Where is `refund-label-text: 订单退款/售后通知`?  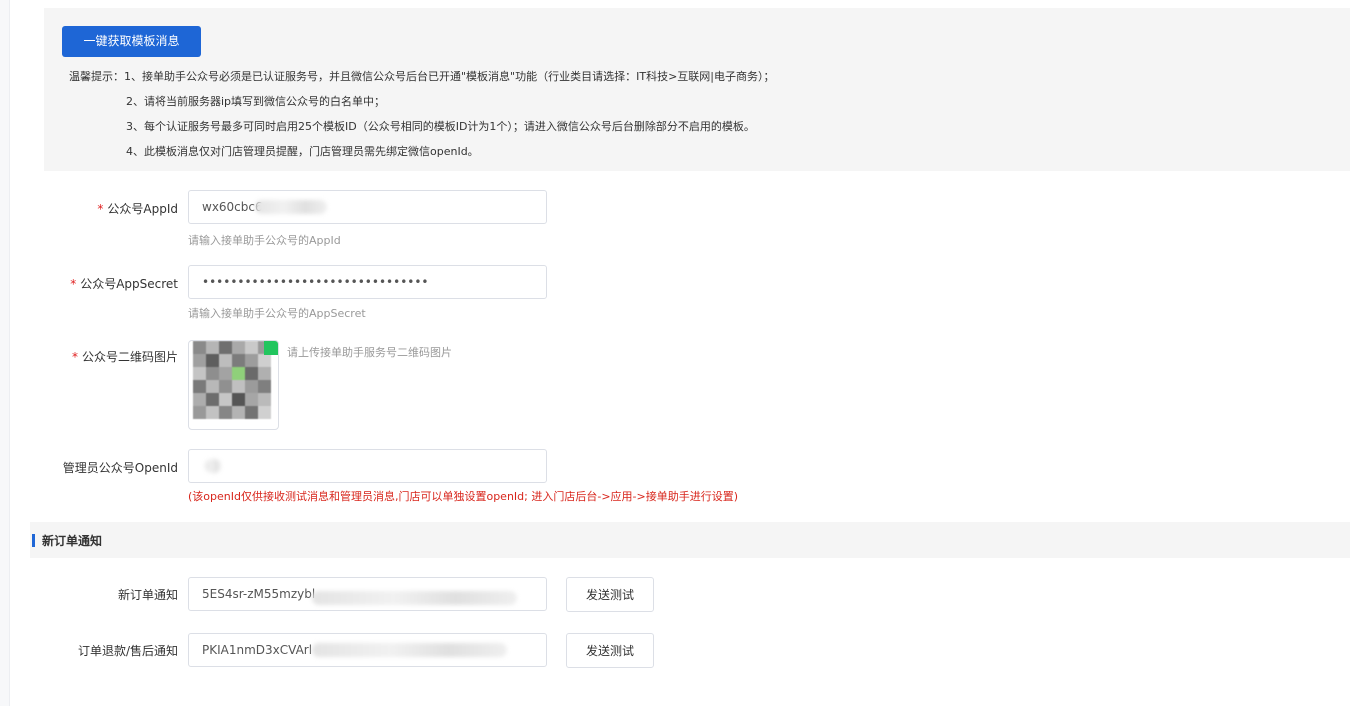
refund-label-text: 订单退款/售后通知 is located at coordinates (127, 651).